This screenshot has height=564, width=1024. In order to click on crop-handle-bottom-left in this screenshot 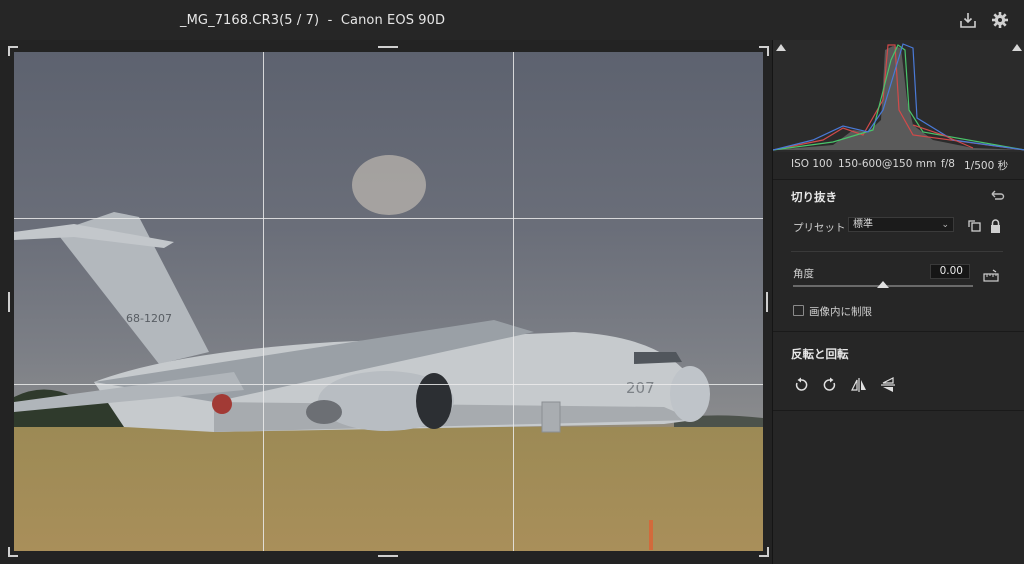, I will do `click(13, 552)`.